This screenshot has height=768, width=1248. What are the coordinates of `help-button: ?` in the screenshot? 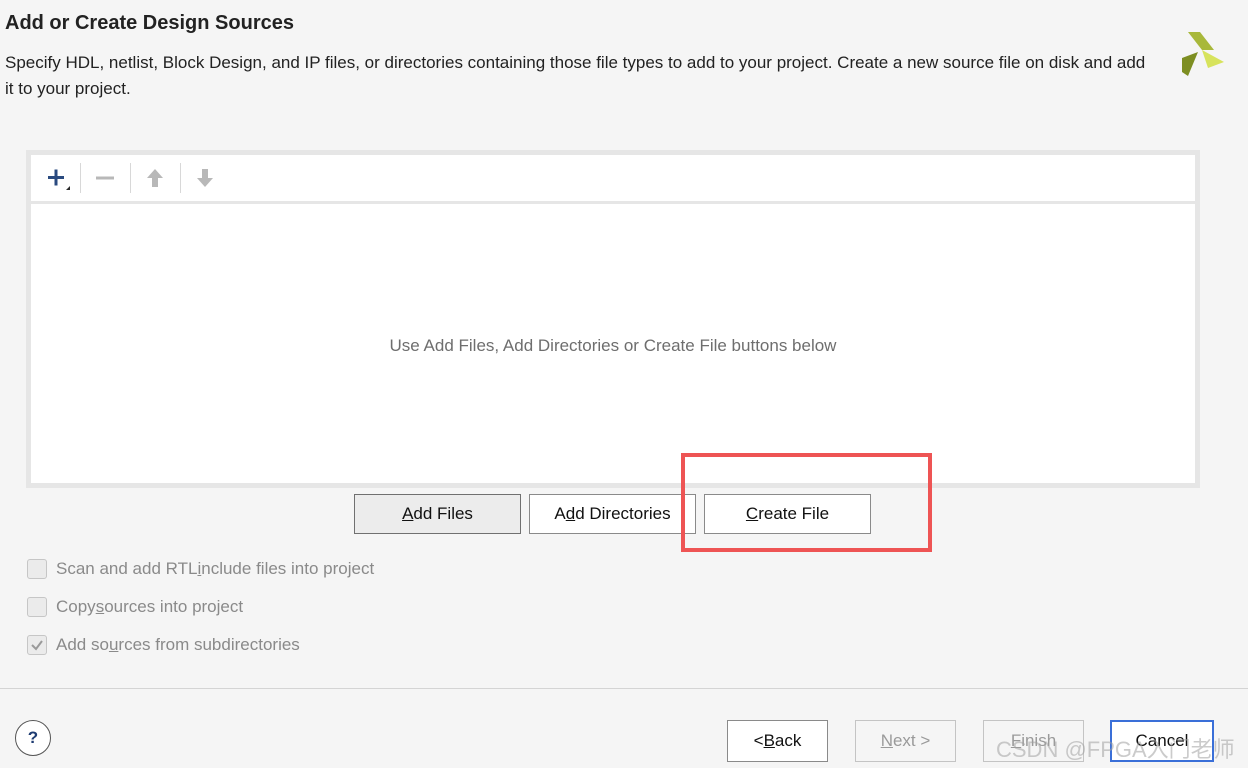 It's located at (33, 738).